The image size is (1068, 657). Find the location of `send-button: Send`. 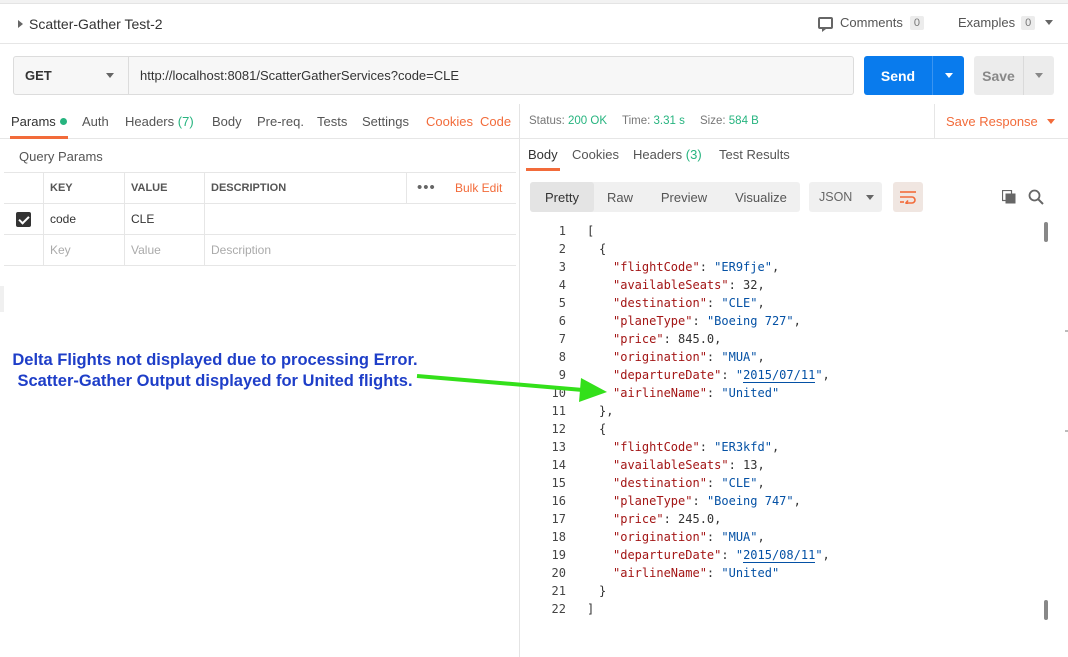

send-button: Send is located at coordinates (914, 75).